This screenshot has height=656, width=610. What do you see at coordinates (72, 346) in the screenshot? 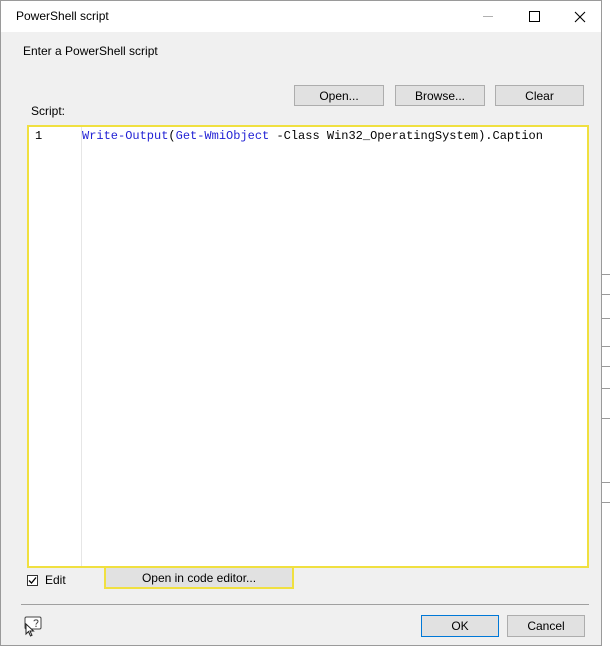
I see `fold-margin` at bounding box center [72, 346].